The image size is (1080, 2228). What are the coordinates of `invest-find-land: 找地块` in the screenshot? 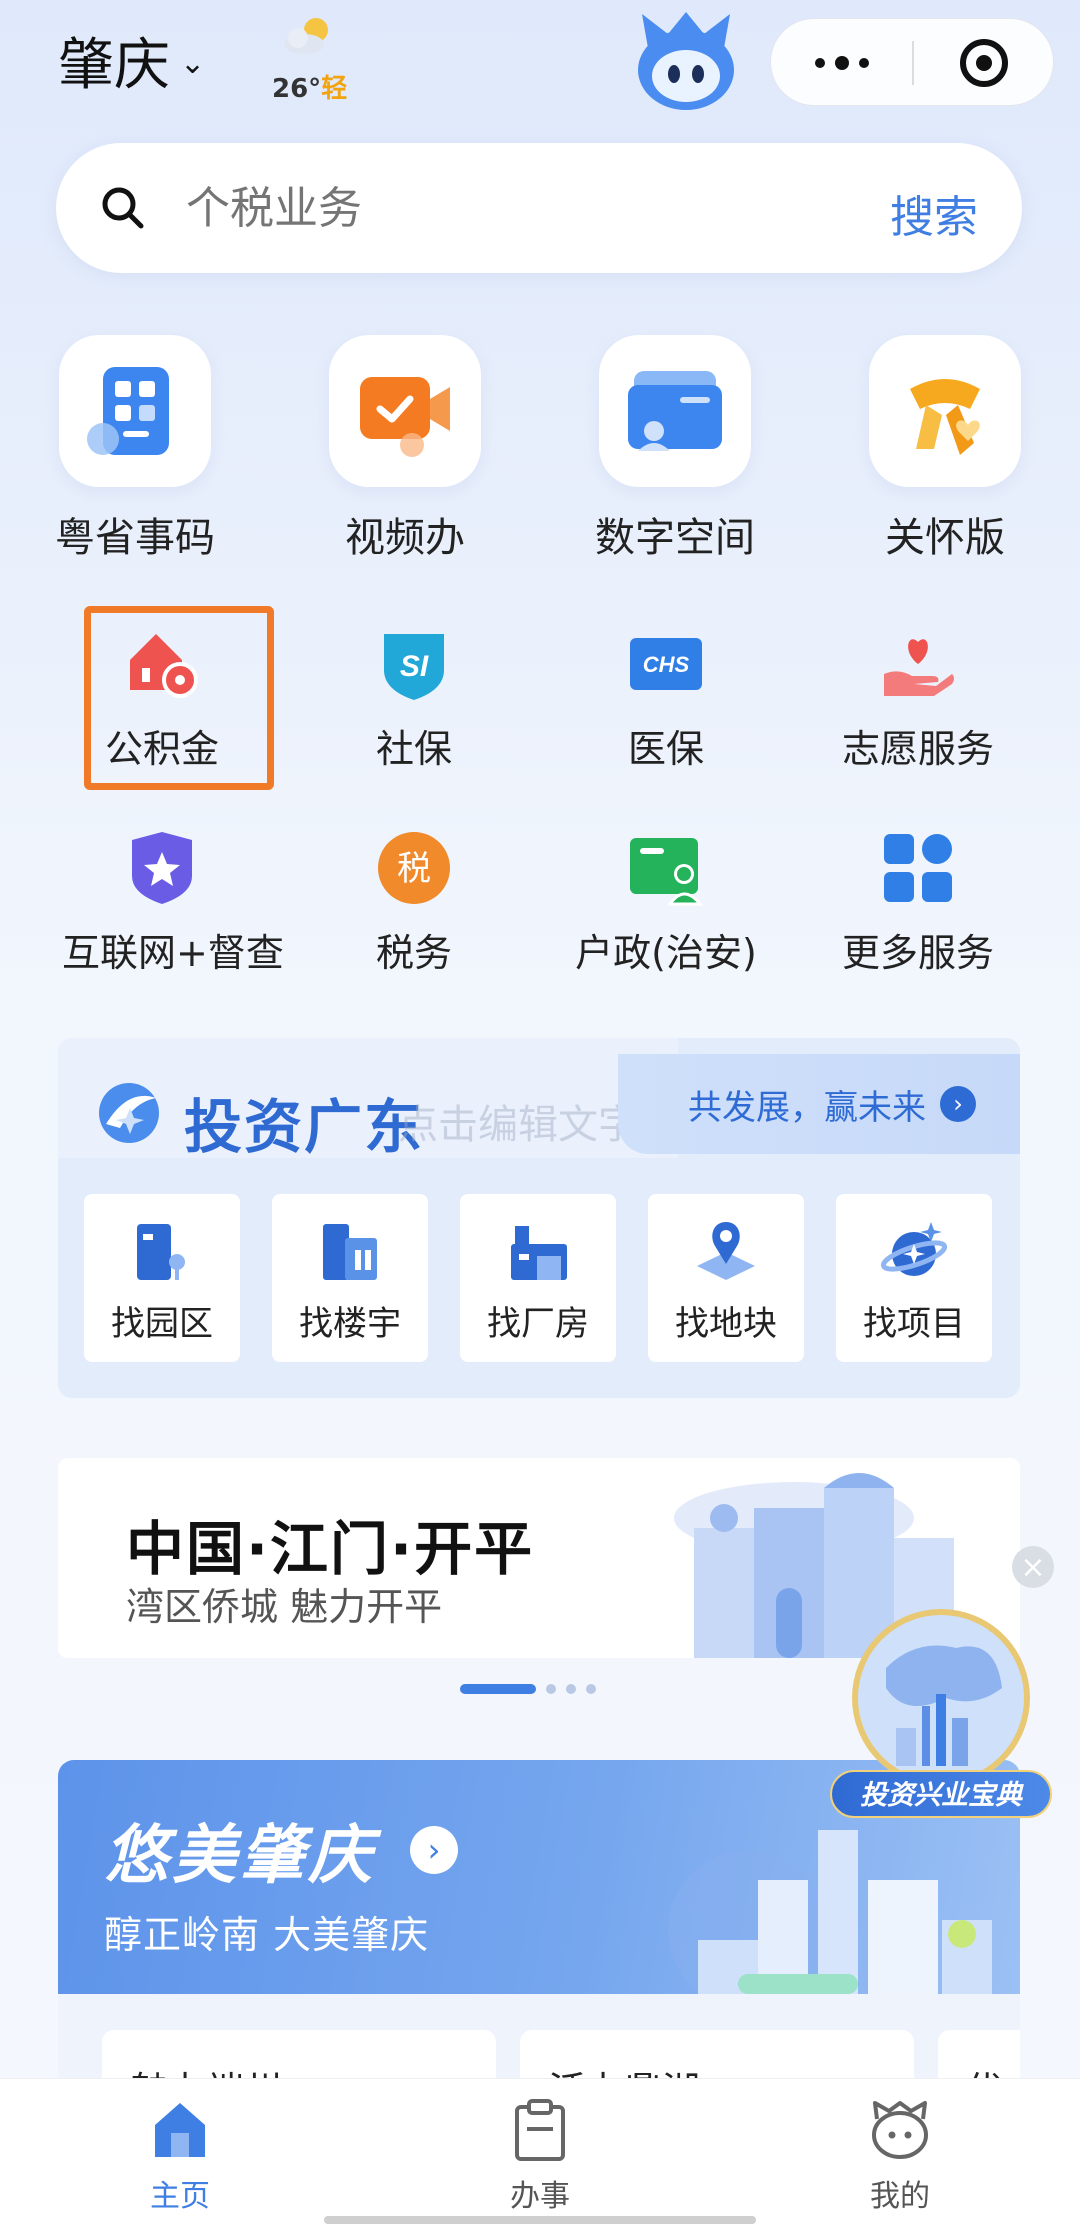 It's located at (726, 1278).